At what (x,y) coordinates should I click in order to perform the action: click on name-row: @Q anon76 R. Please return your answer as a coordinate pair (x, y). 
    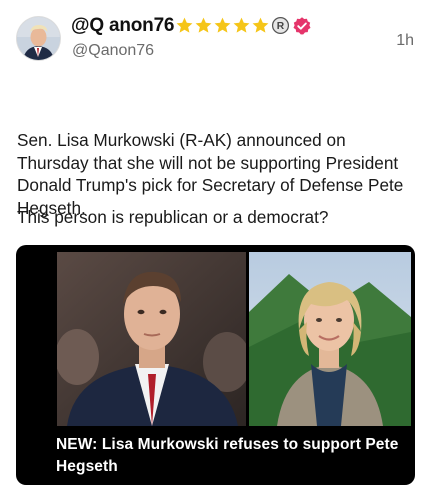
    Looking at the image, I should click on (191, 26).